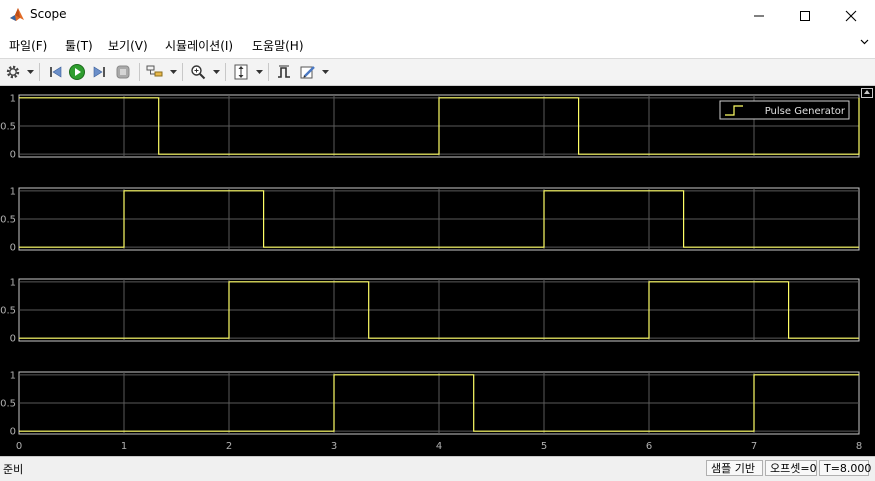 Image resolution: width=875 pixels, height=481 pixels. I want to click on menu-collapse-icon, so click(864, 41).